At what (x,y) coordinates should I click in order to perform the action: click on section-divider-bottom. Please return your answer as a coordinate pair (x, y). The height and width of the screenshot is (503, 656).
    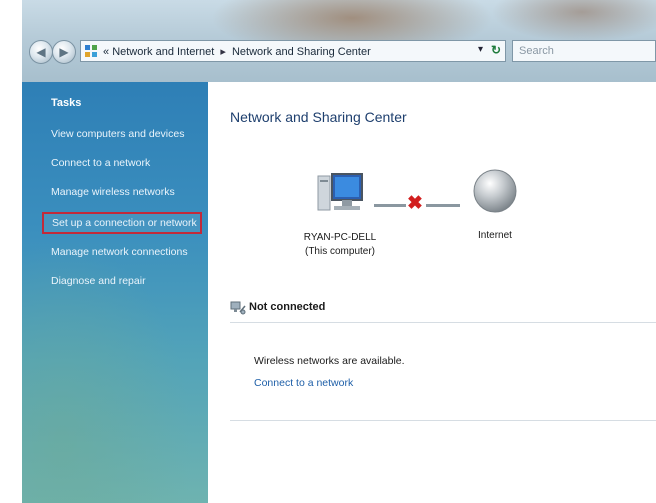
    Looking at the image, I should click on (443, 420).